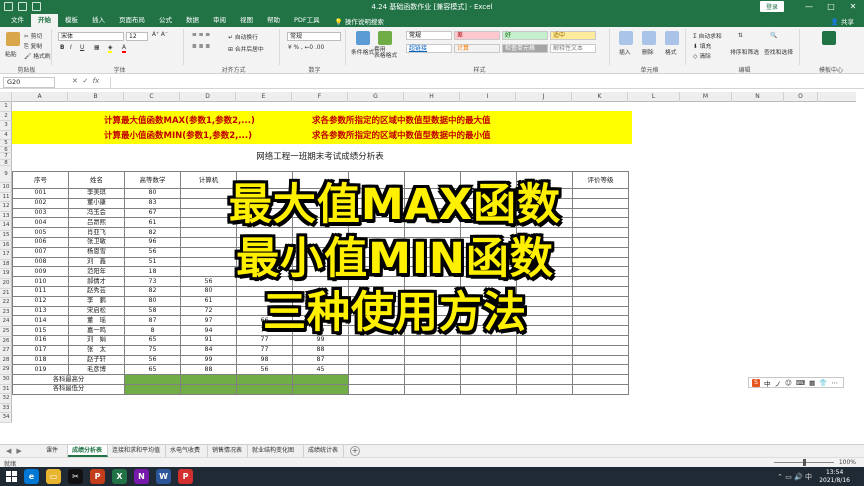  Describe the element at coordinates (829, 38) in the screenshot. I see `template-center-icon` at that location.